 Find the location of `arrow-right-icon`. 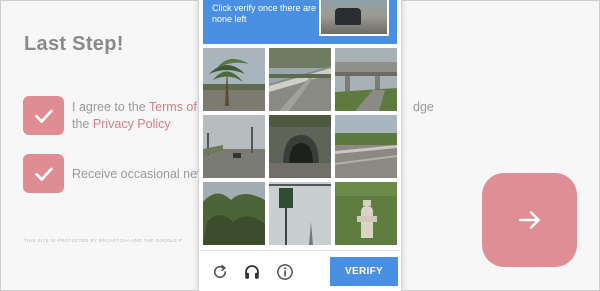

arrow-right-icon is located at coordinates (529, 220).